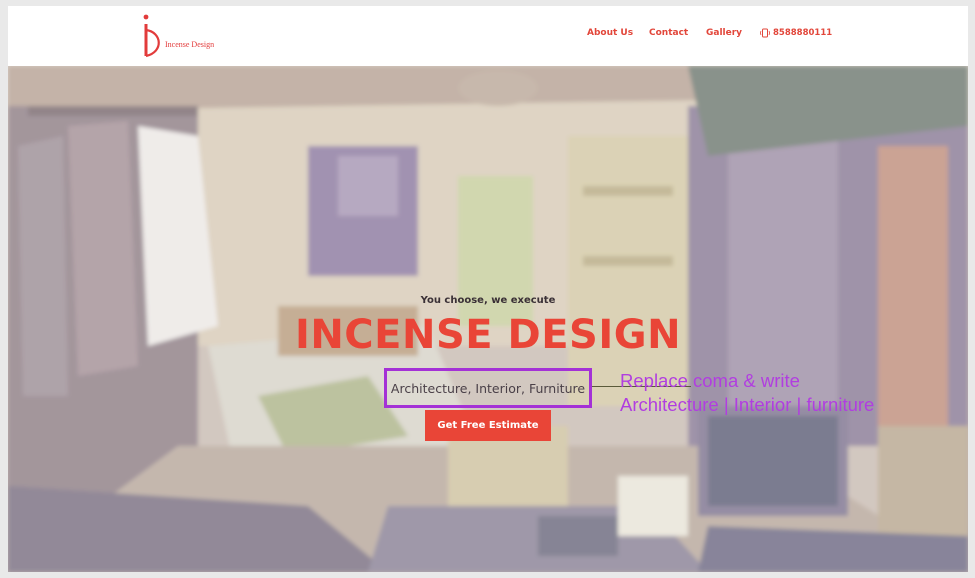  I want to click on hero-tagline: You choose, we execute, so click(488, 300).